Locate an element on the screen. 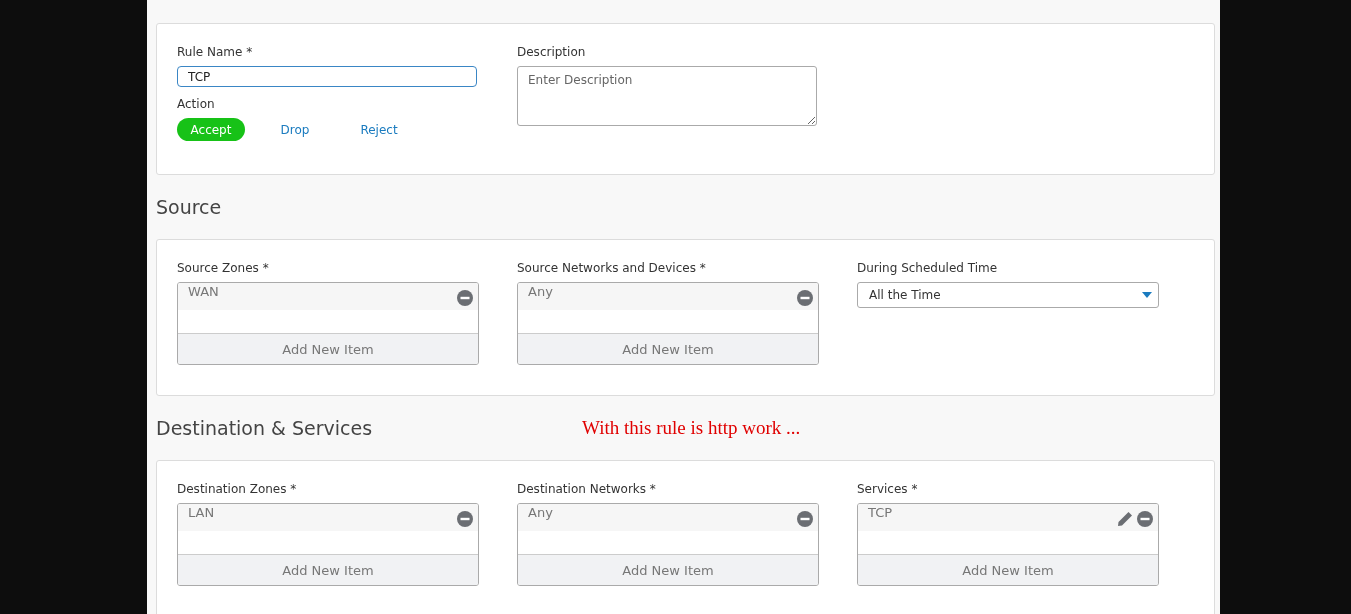 The width and height of the screenshot is (1351, 614). item-text: LAN is located at coordinates (201, 513).